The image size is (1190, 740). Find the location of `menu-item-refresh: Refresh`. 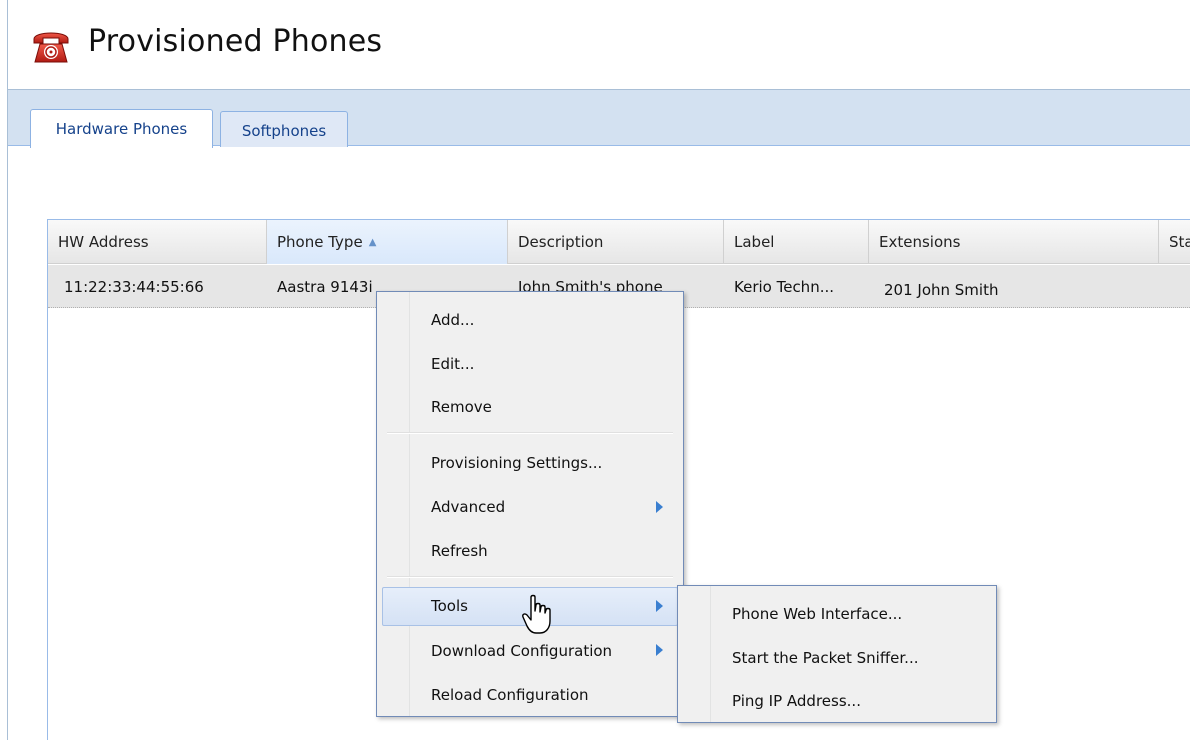

menu-item-refresh: Refresh is located at coordinates (530, 552).